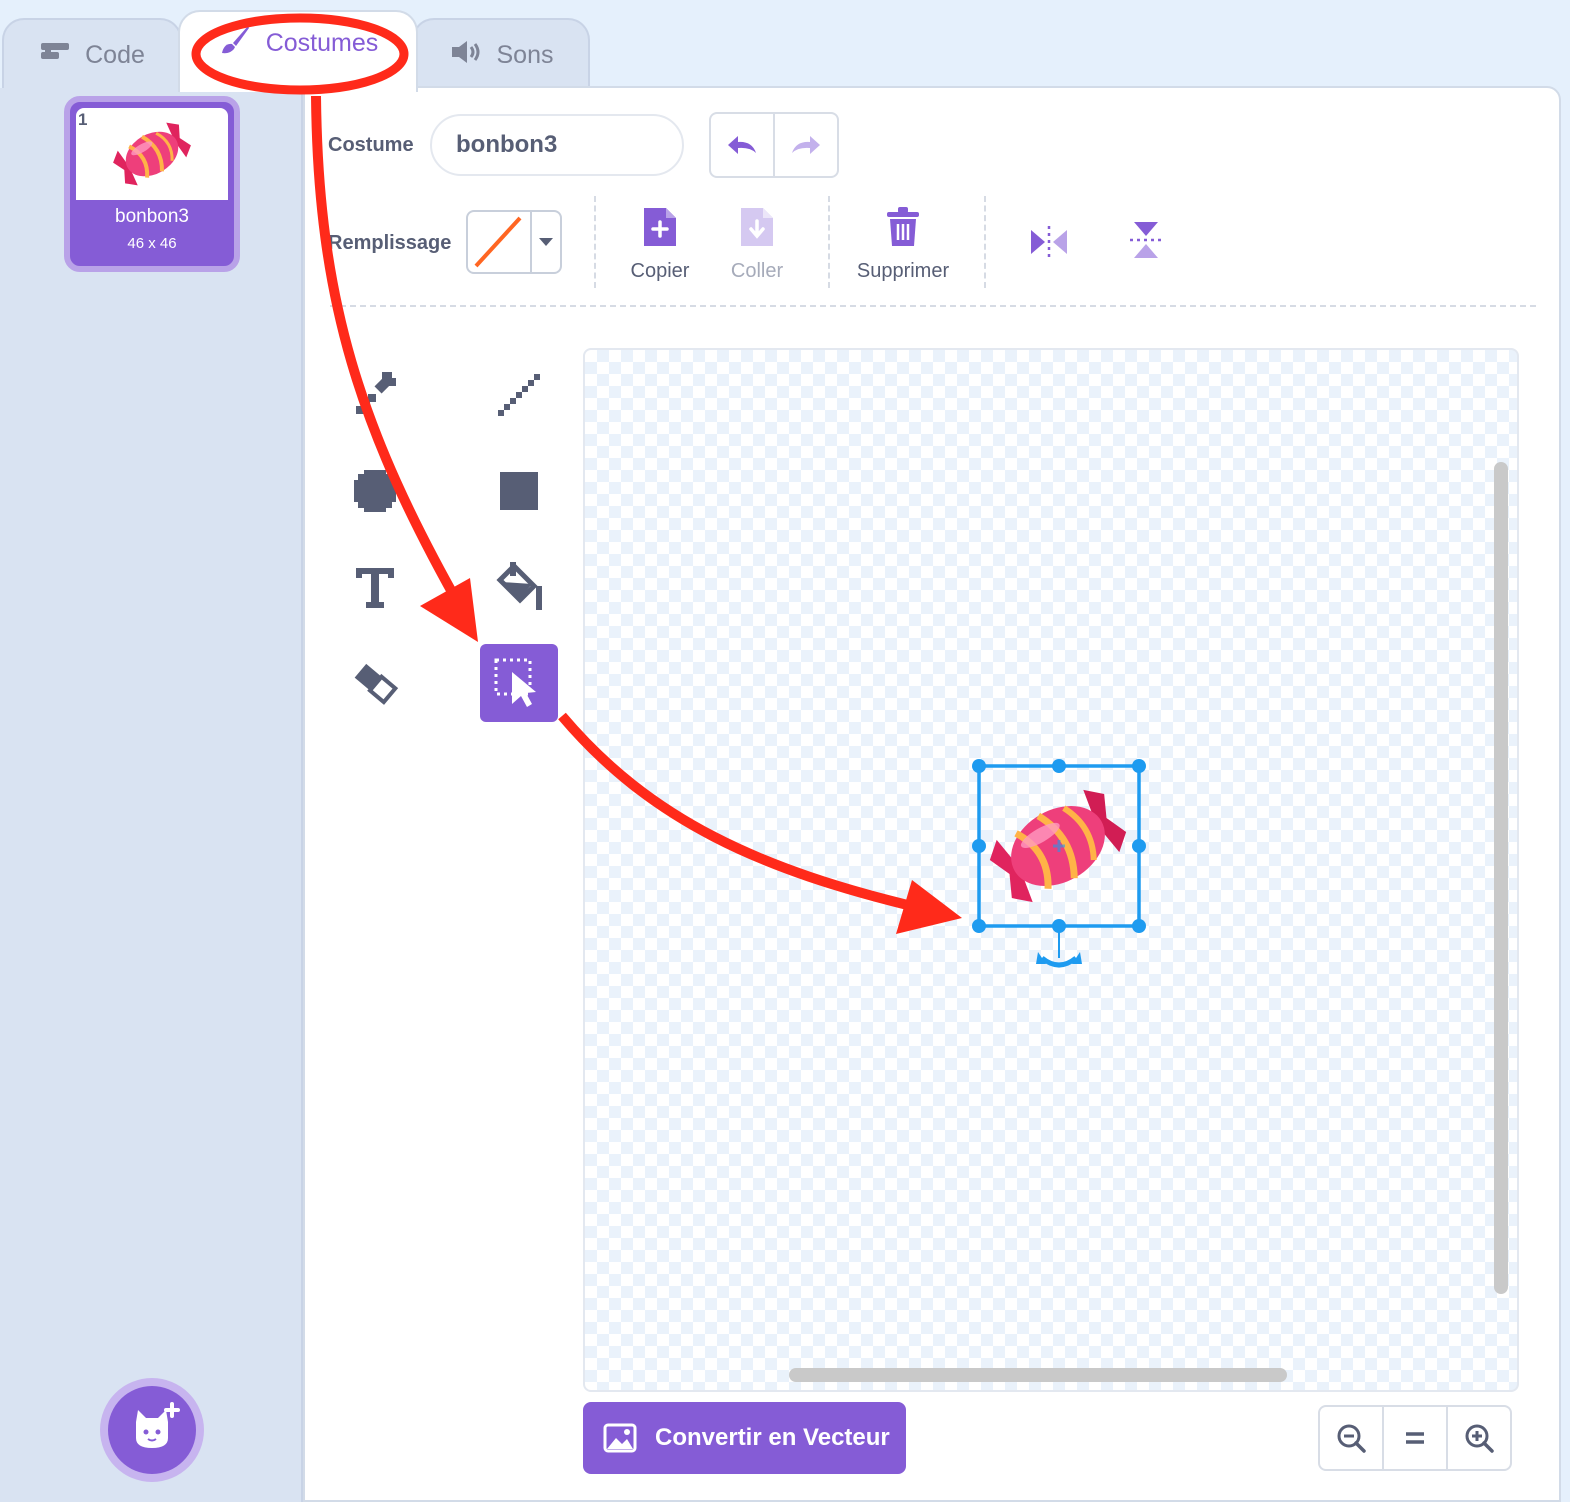 The width and height of the screenshot is (1570, 1502). I want to click on select-tool, so click(519, 683).